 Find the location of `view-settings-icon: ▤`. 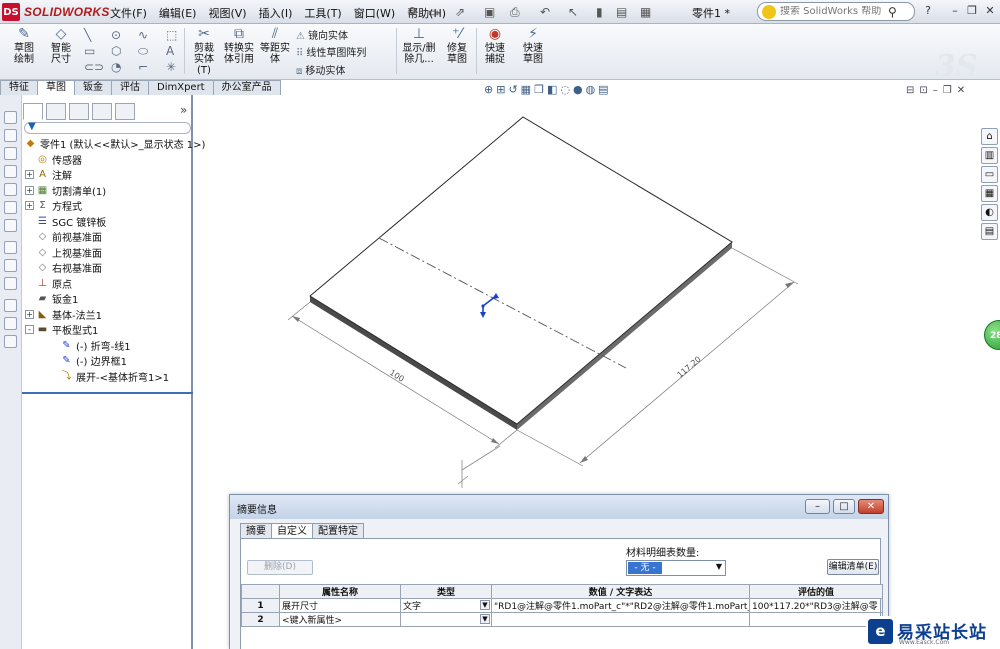

view-settings-icon: ▤ is located at coordinates (603, 91).